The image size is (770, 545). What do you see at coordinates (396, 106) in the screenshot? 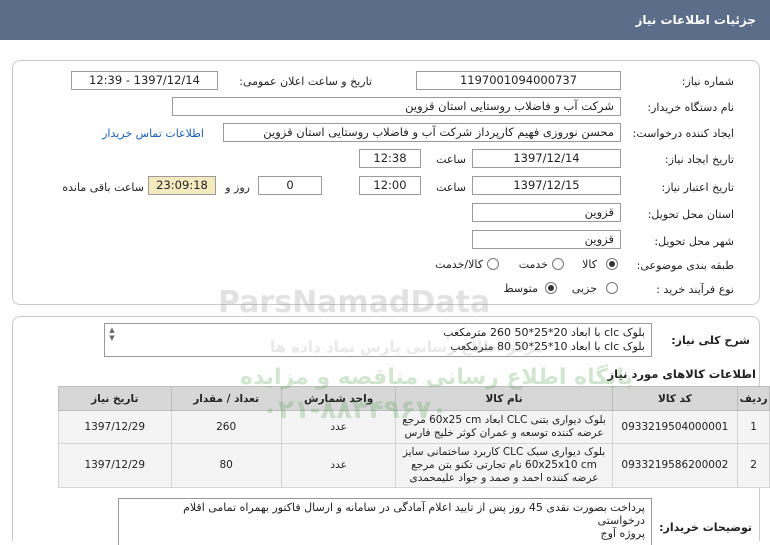
I see `buyer-org-field: شرکت آب و فاضلاب روستایی استان قزوین` at bounding box center [396, 106].